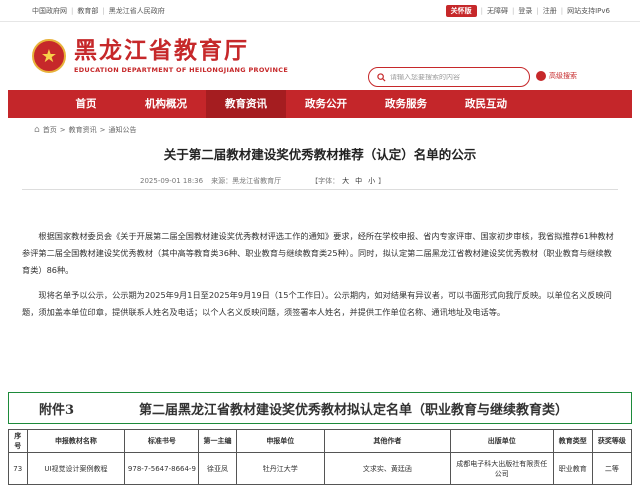 The height and width of the screenshot is (485, 640). I want to click on breadcrumb-news: 教育资讯, so click(83, 130).